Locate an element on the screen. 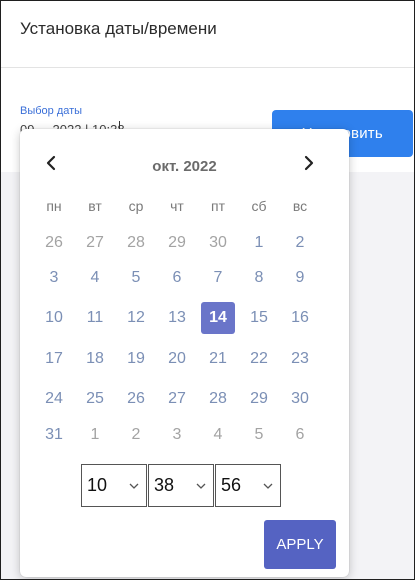 This screenshot has width=415, height=580. minutes-select: 38 is located at coordinates (181, 485).